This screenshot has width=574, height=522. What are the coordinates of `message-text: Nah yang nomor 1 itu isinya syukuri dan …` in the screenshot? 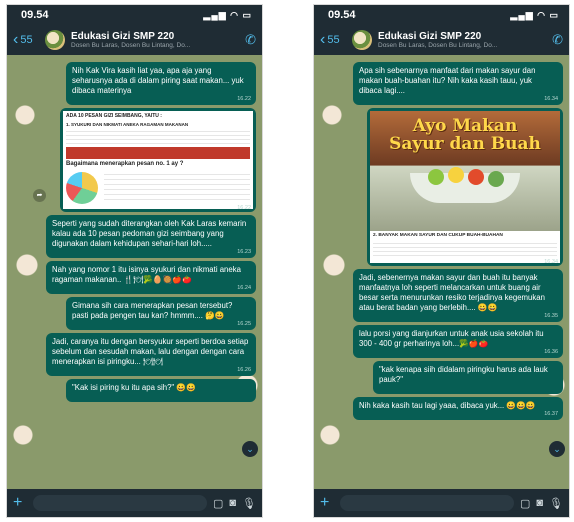 It's located at (146, 274).